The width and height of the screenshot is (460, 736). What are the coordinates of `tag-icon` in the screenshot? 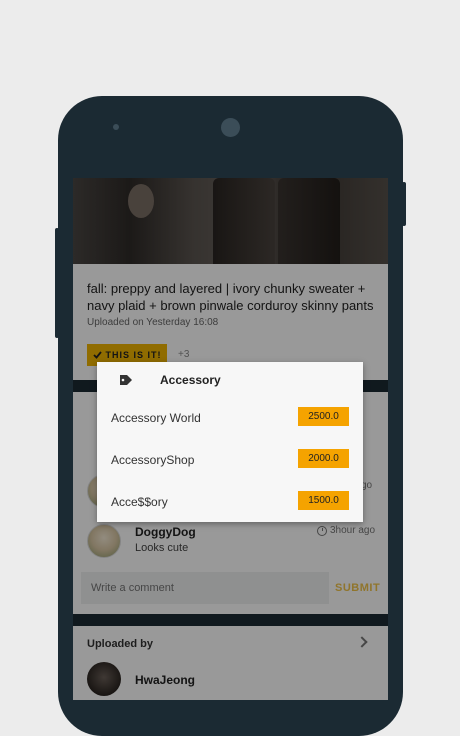 It's located at (126, 380).